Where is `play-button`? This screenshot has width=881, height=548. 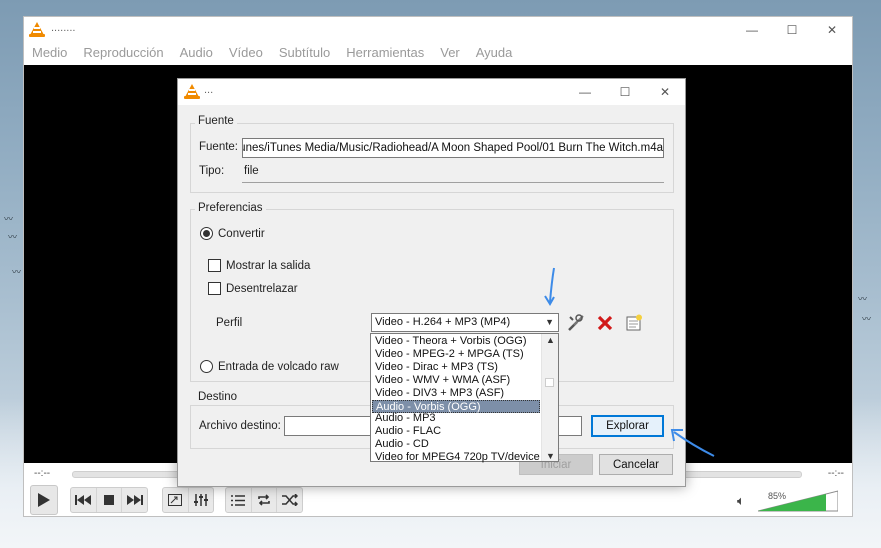 play-button is located at coordinates (44, 500).